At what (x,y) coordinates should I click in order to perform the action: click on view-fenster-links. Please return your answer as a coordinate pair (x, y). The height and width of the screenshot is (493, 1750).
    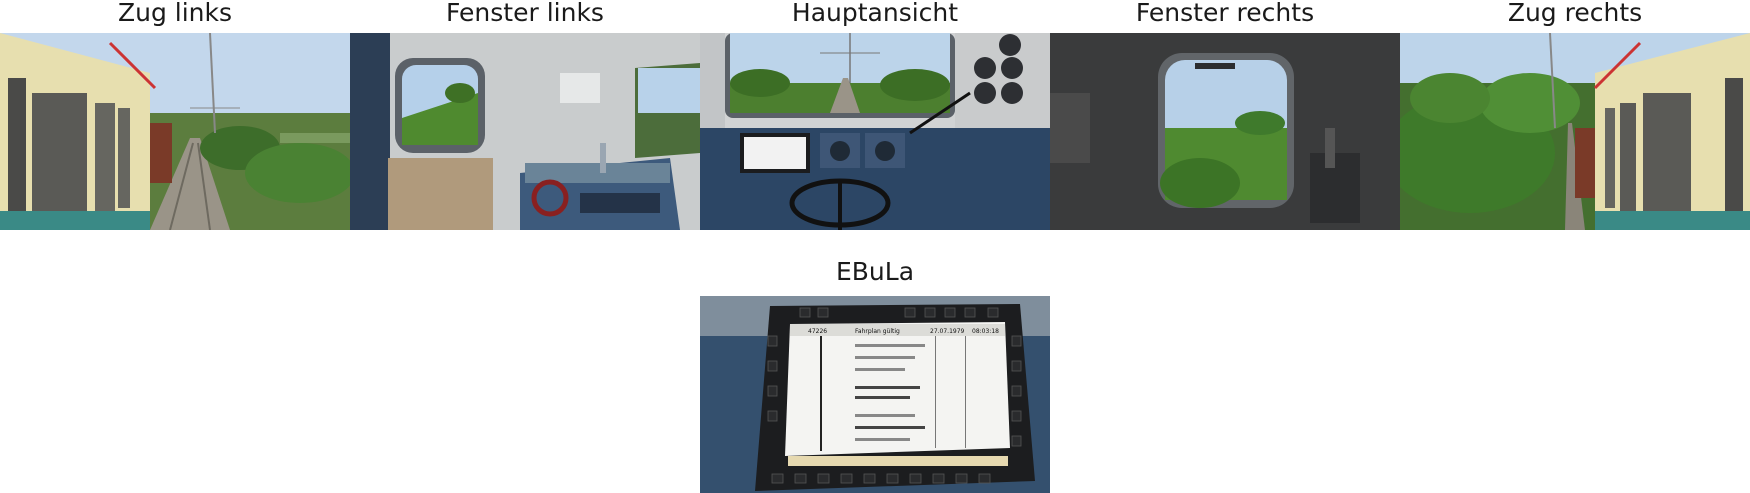
    Looking at the image, I should click on (525, 131).